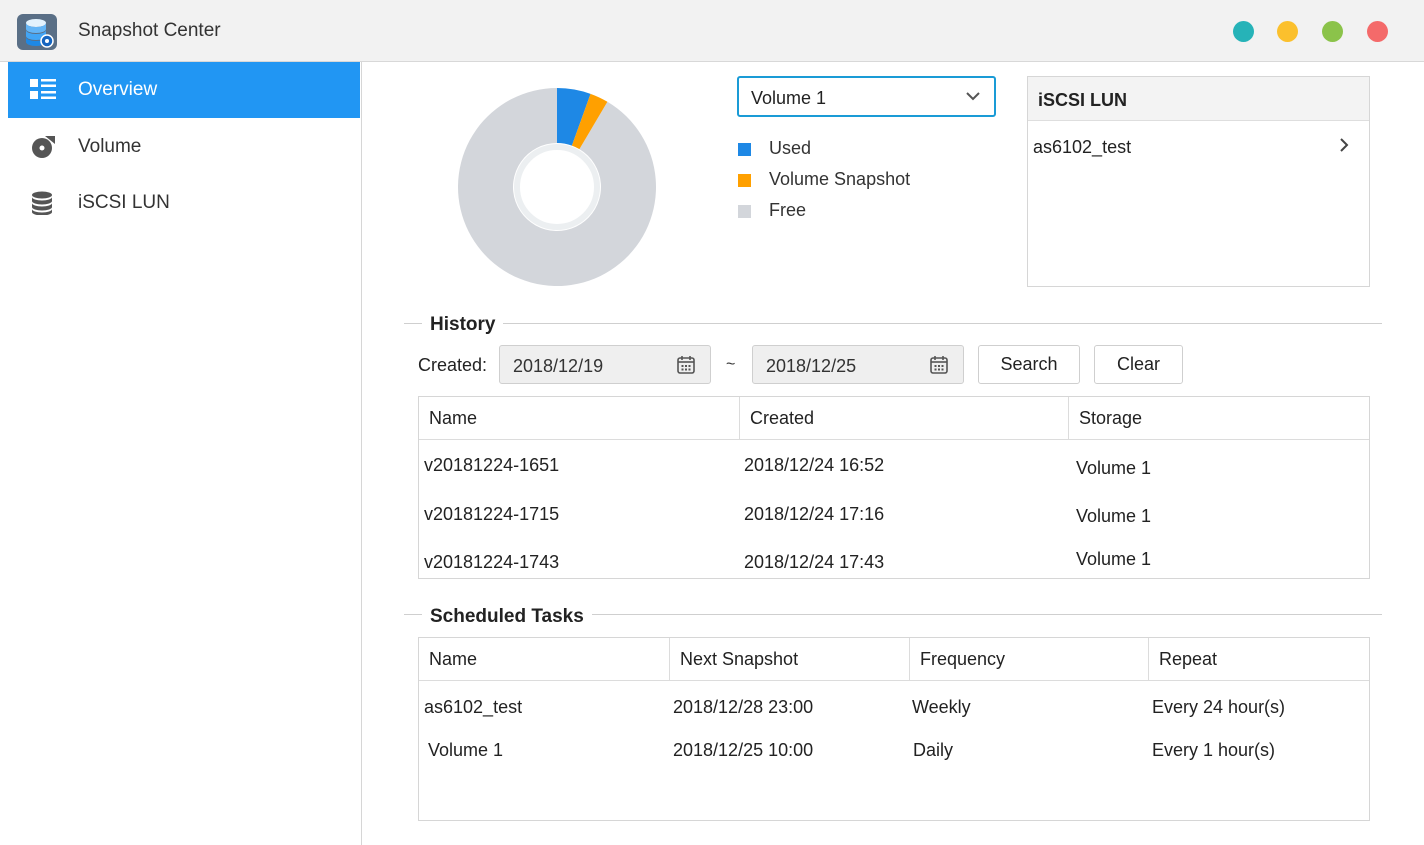 The image size is (1424, 845). Describe the element at coordinates (814, 465) in the screenshot. I see `history-cell-created: 2018/12/24 16:52` at that location.